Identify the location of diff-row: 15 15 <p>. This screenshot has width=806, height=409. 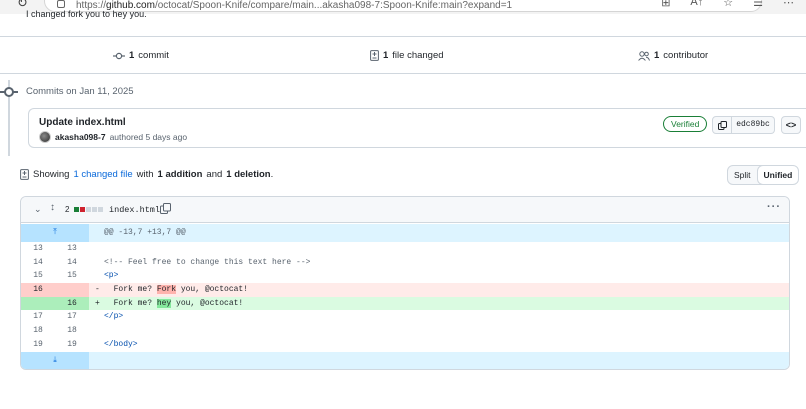
(76, 276).